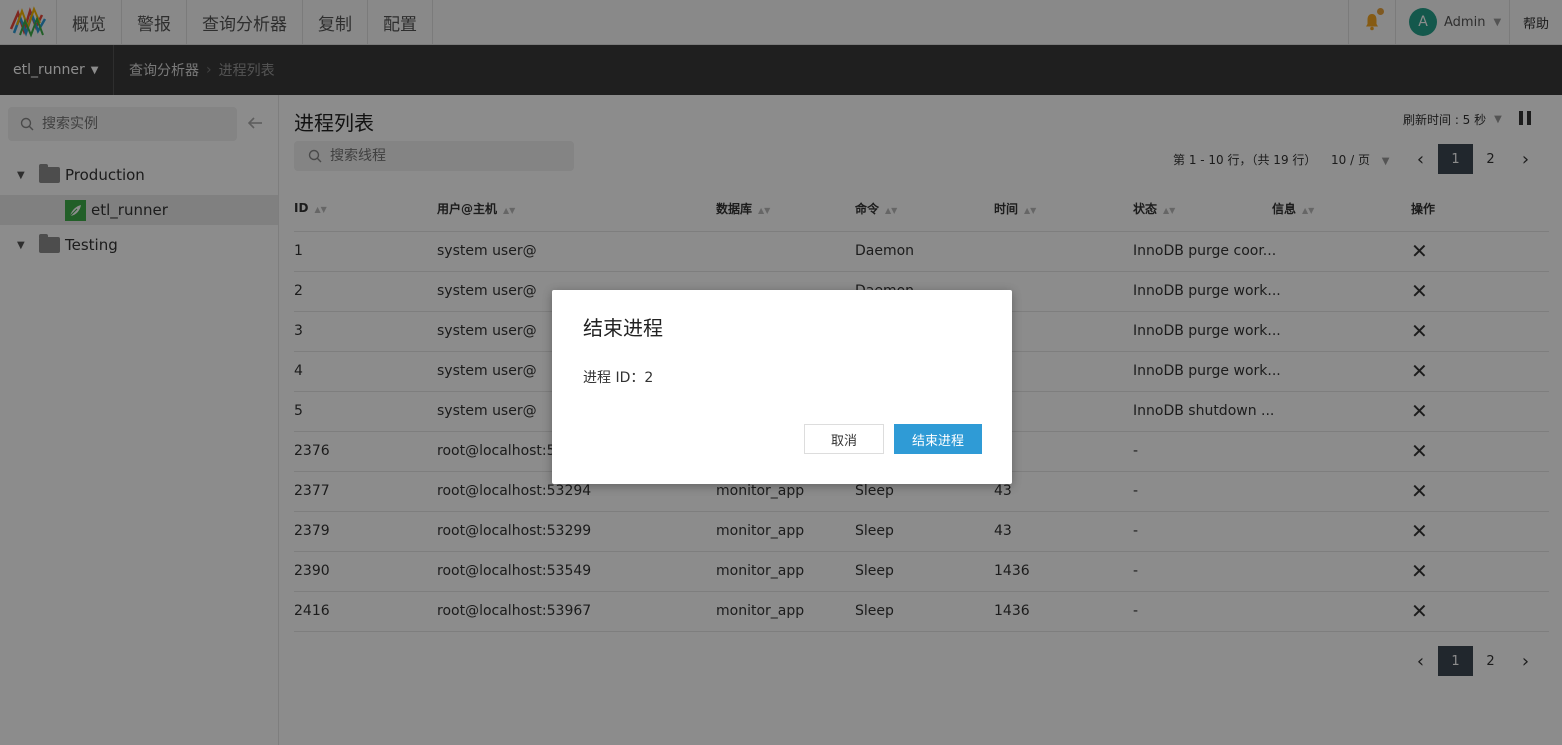 The height and width of the screenshot is (745, 1562). Describe the element at coordinates (623, 328) in the screenshot. I see `dialog-title: 结束进程` at that location.